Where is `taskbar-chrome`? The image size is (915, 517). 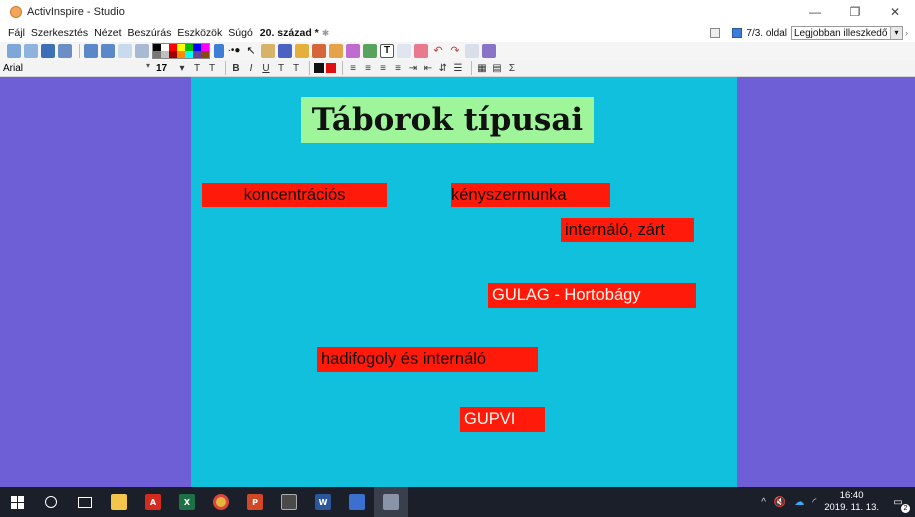
taskbar-chrome is located at coordinates (221, 502).